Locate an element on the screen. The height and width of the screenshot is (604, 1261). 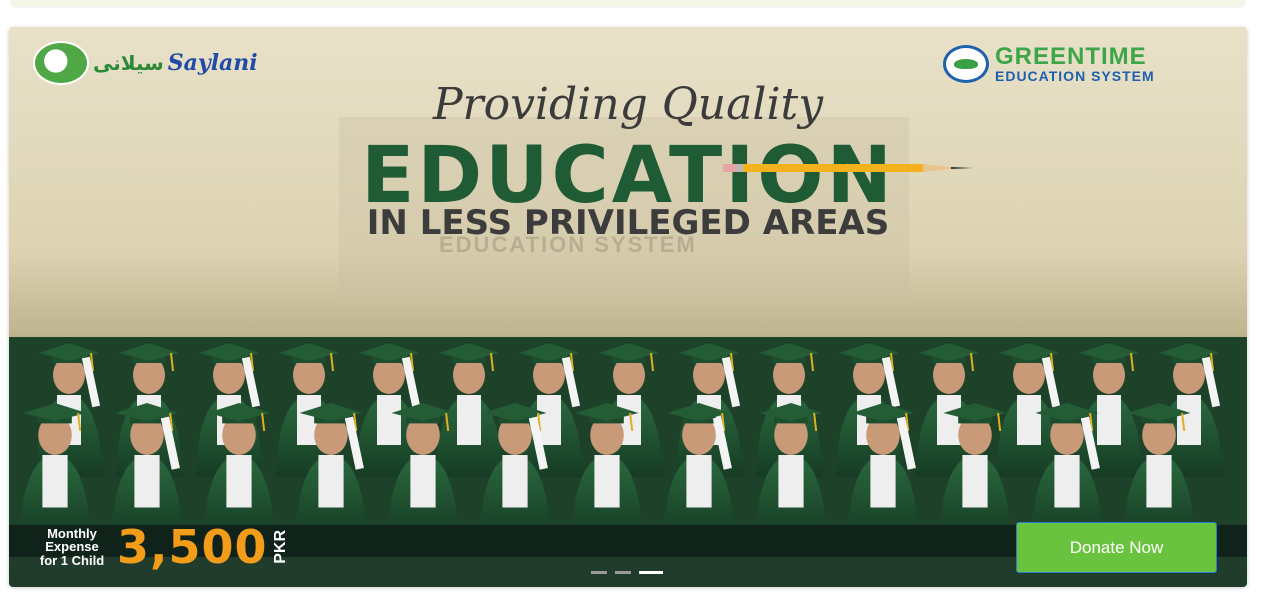
saylani-logo-text: Saylani is located at coordinates (212, 63).